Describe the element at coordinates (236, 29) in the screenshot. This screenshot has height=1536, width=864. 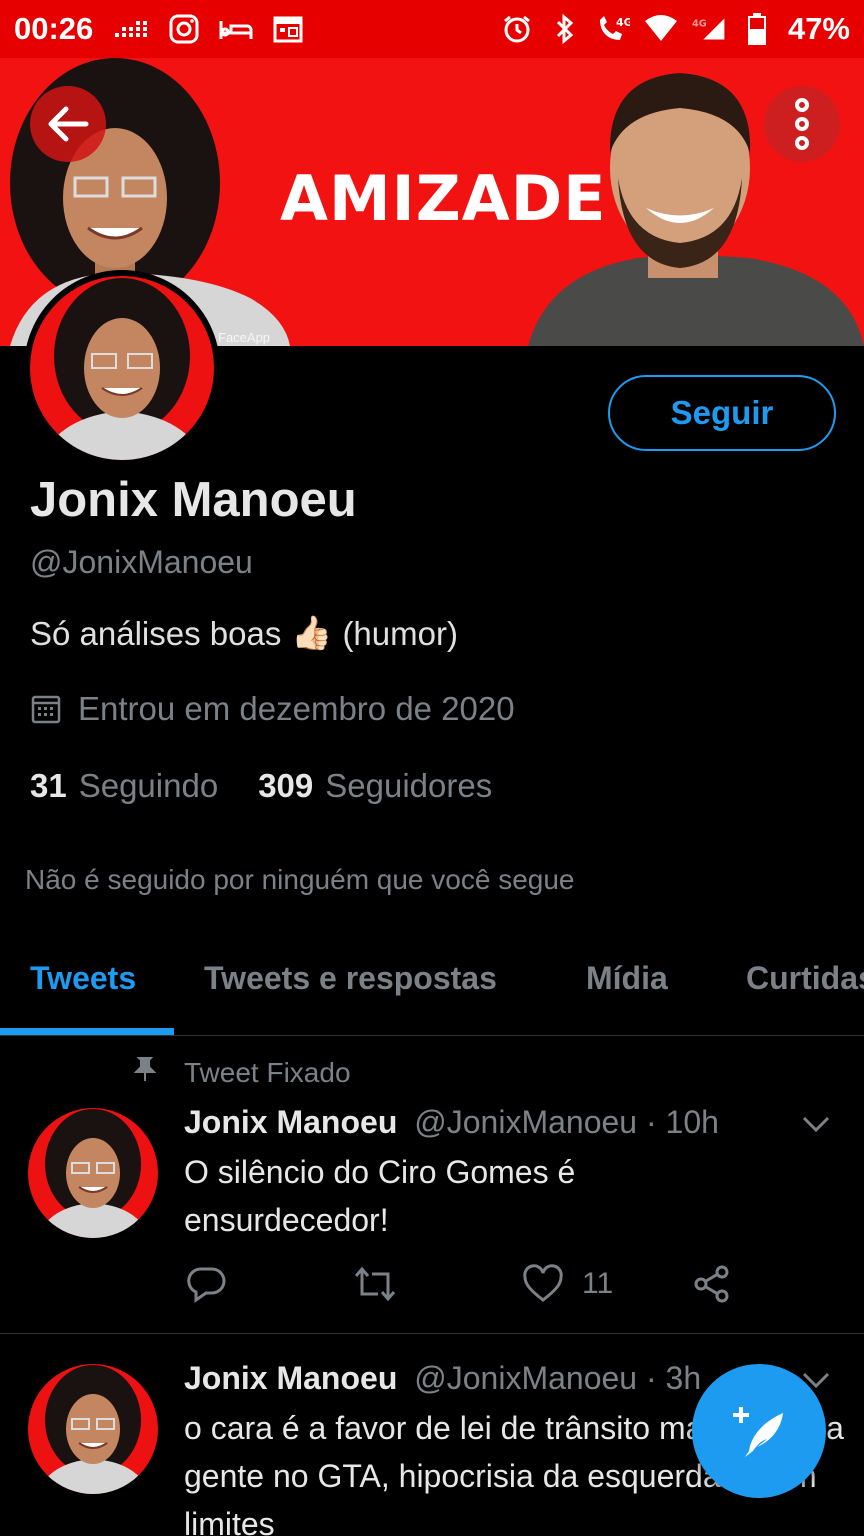
I see `bed-icon` at that location.